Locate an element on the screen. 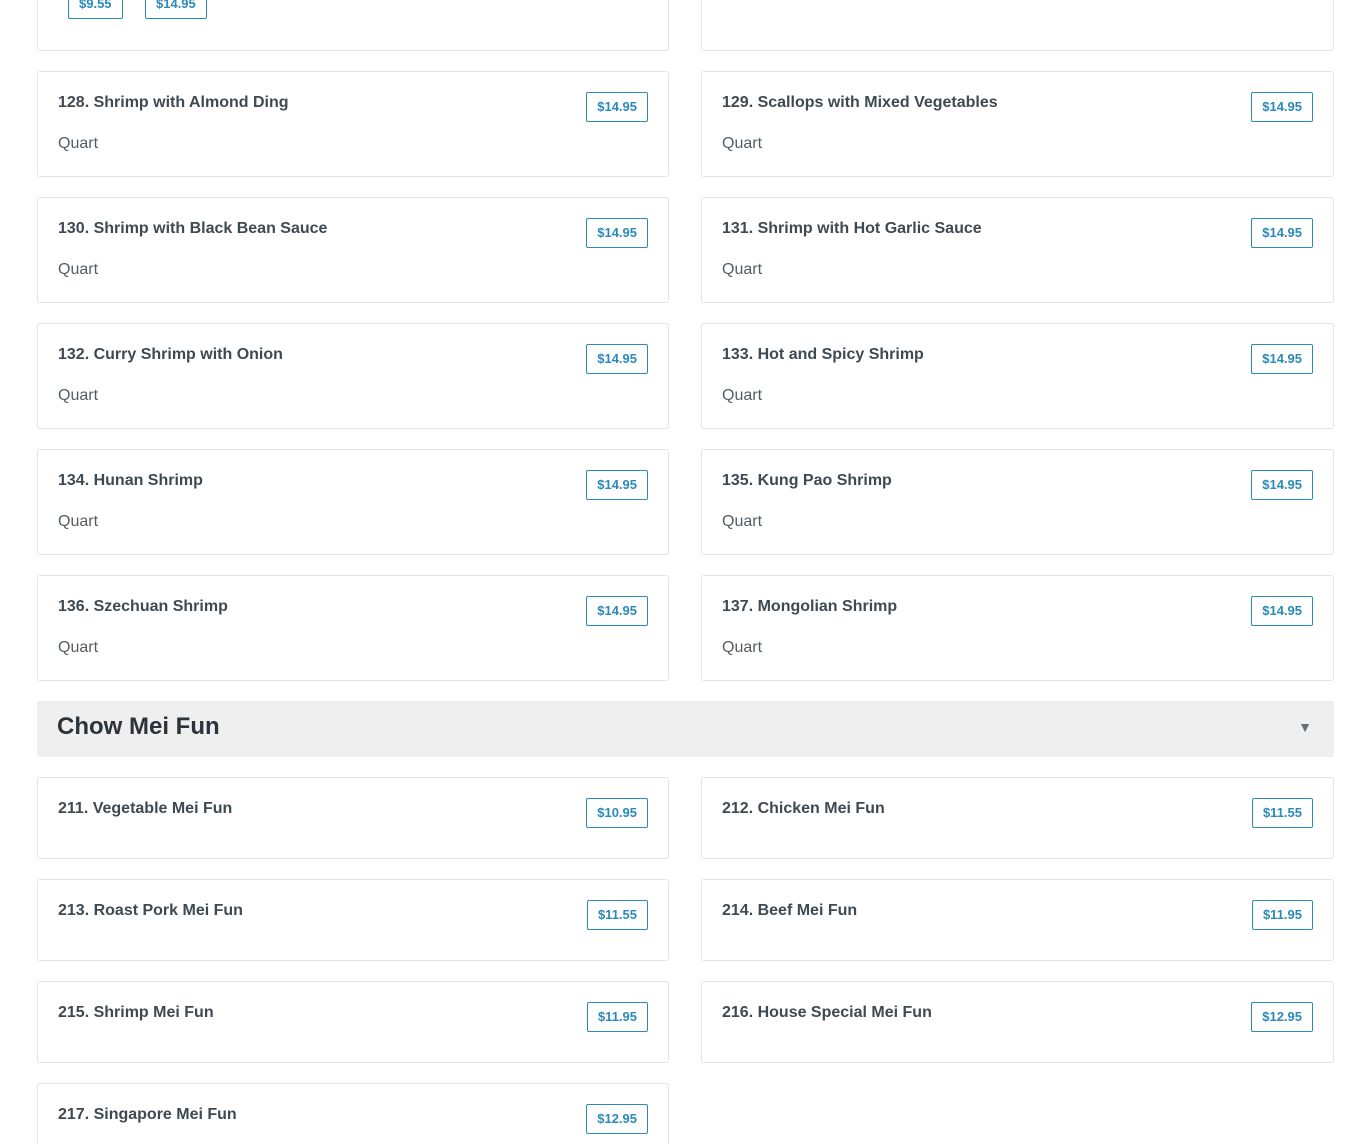 The image size is (1370, 1144). item-name: 212. Chicken Mei Fun is located at coordinates (803, 808).